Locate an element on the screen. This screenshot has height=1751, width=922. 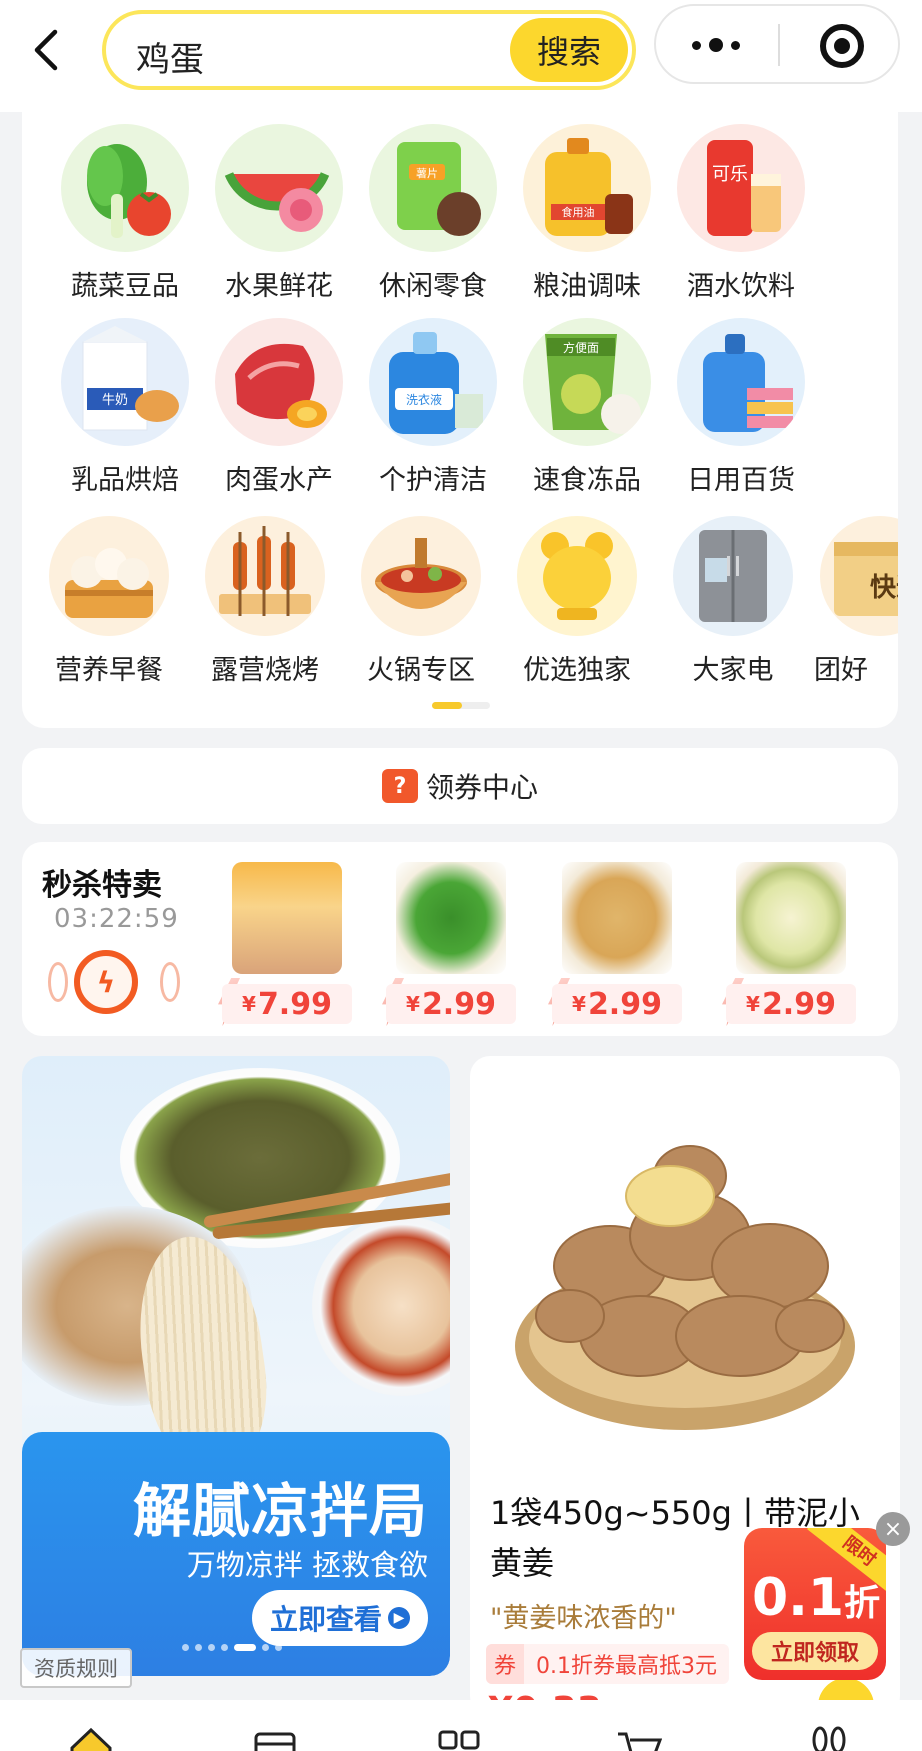
milk-icon-text: 牛奶 is located at coordinates (115, 400).